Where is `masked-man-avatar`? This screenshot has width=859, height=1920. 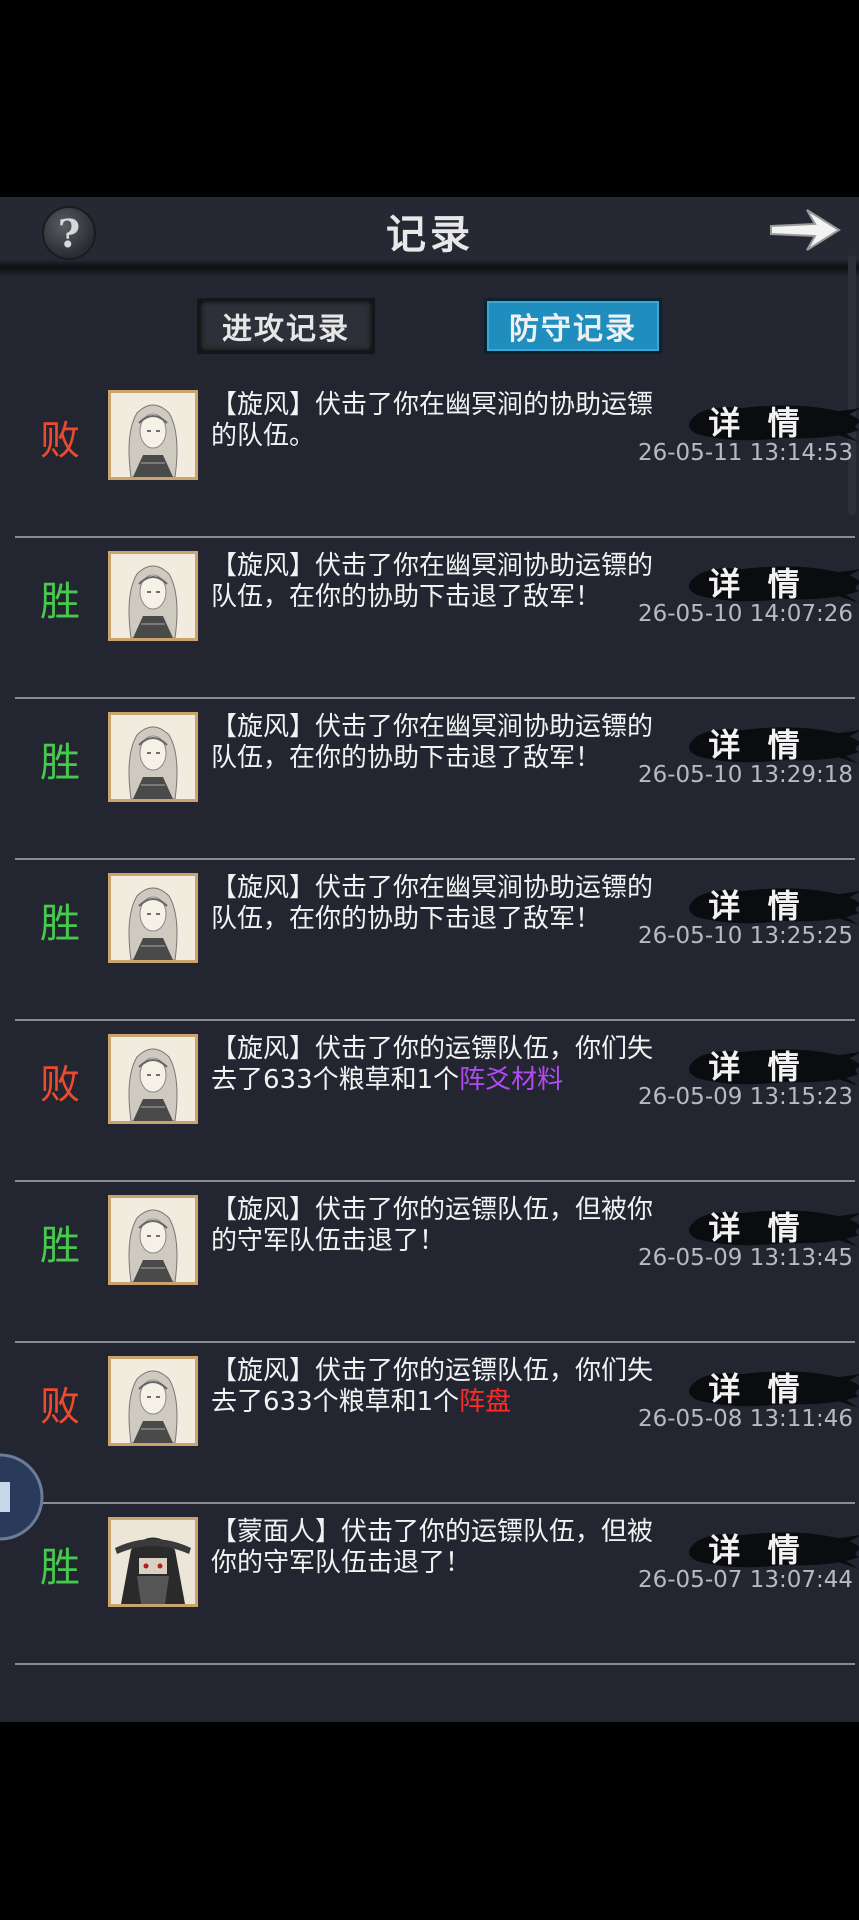
masked-man-avatar is located at coordinates (153, 1562).